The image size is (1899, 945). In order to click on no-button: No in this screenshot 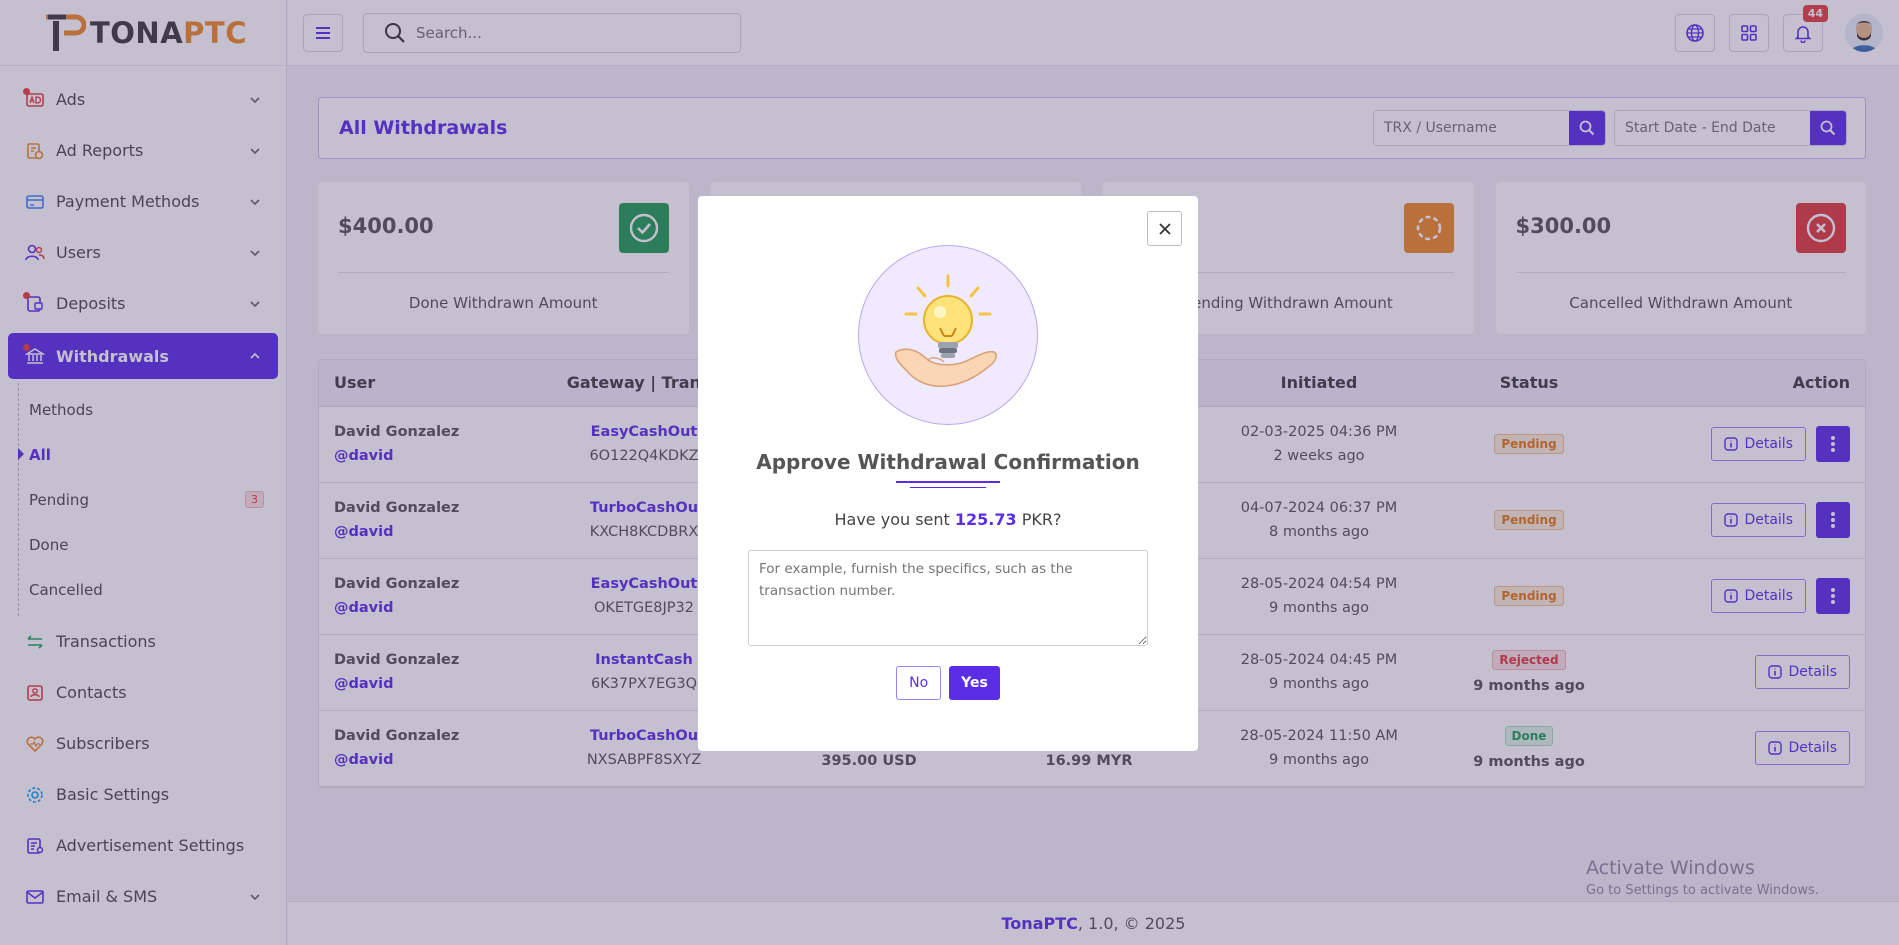, I will do `click(919, 683)`.